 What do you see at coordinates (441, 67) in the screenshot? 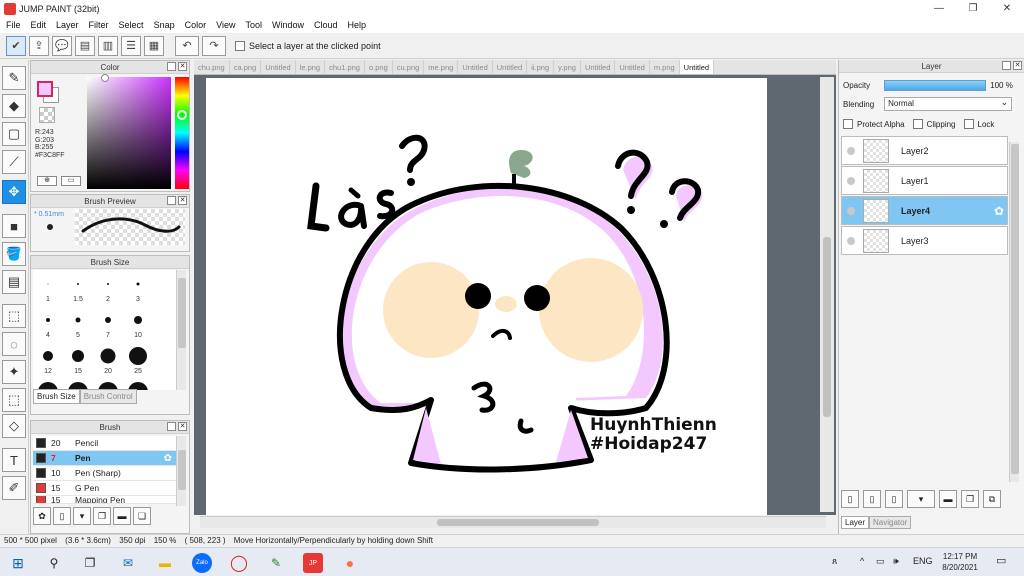
I see `tab-me-png: me.png` at bounding box center [441, 67].